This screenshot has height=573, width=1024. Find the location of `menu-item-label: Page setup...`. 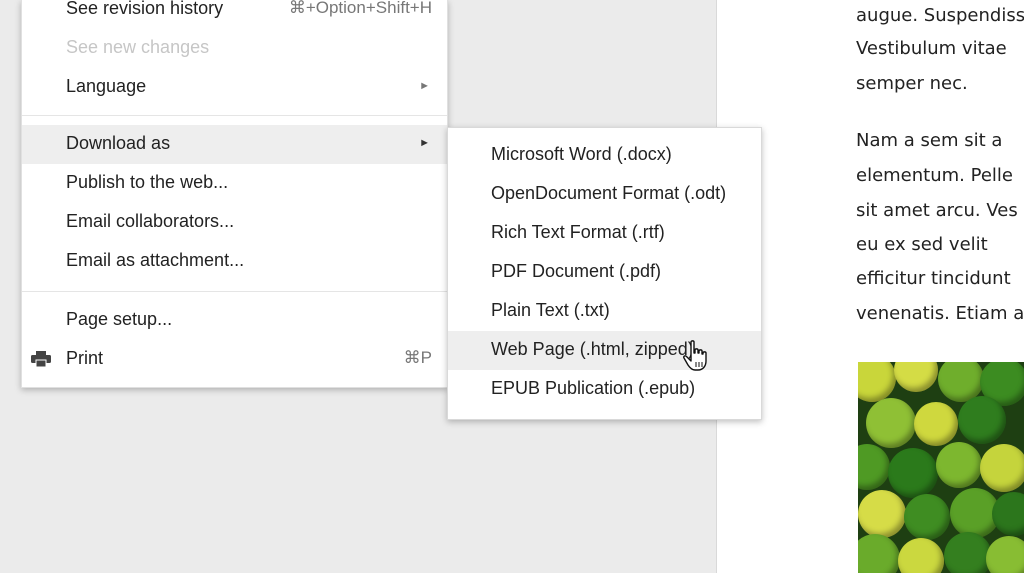

menu-item-label: Page setup... is located at coordinates (119, 319).